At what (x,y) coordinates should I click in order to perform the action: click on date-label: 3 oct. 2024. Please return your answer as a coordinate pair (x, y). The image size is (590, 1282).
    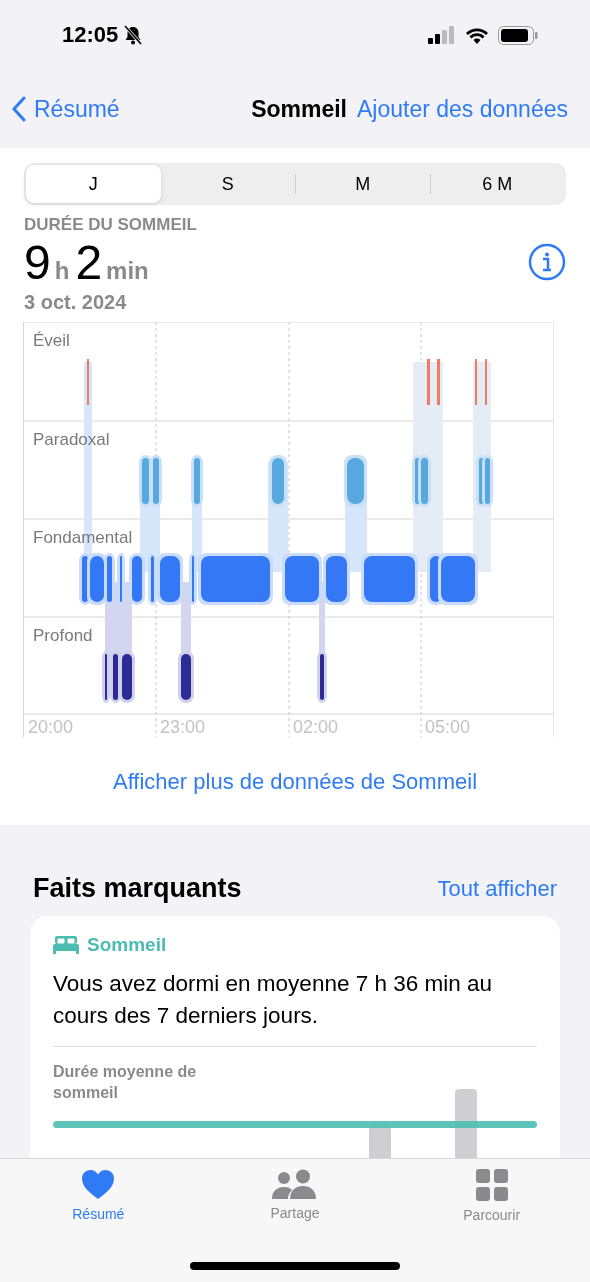
    Looking at the image, I should click on (76, 302).